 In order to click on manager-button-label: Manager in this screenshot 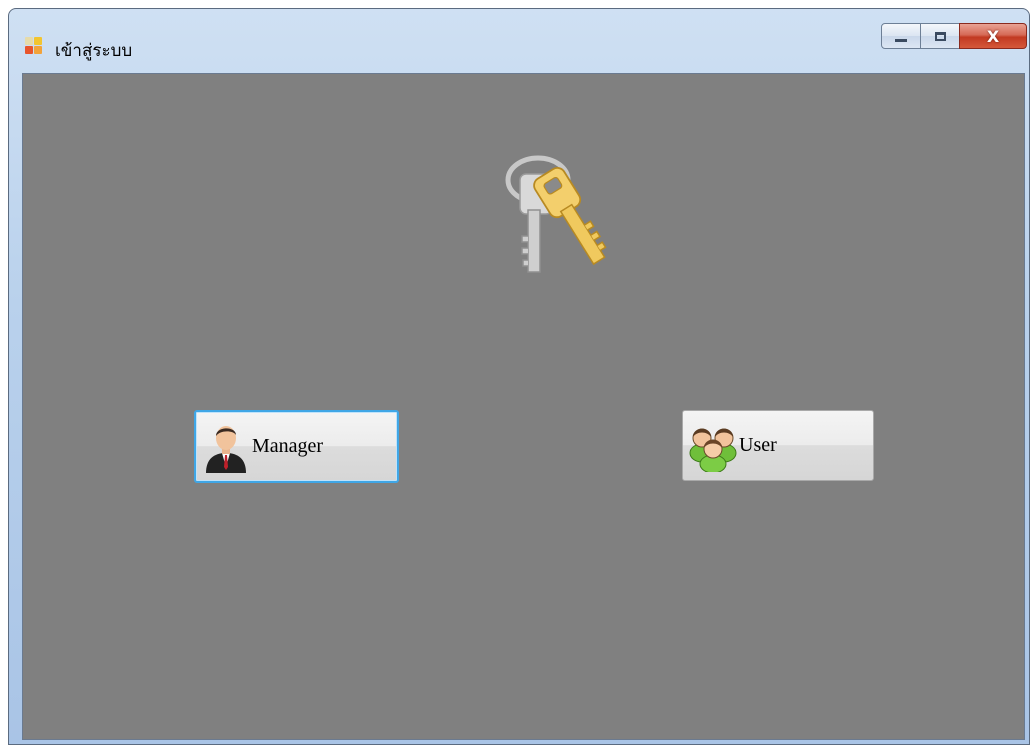, I will do `click(288, 446)`.